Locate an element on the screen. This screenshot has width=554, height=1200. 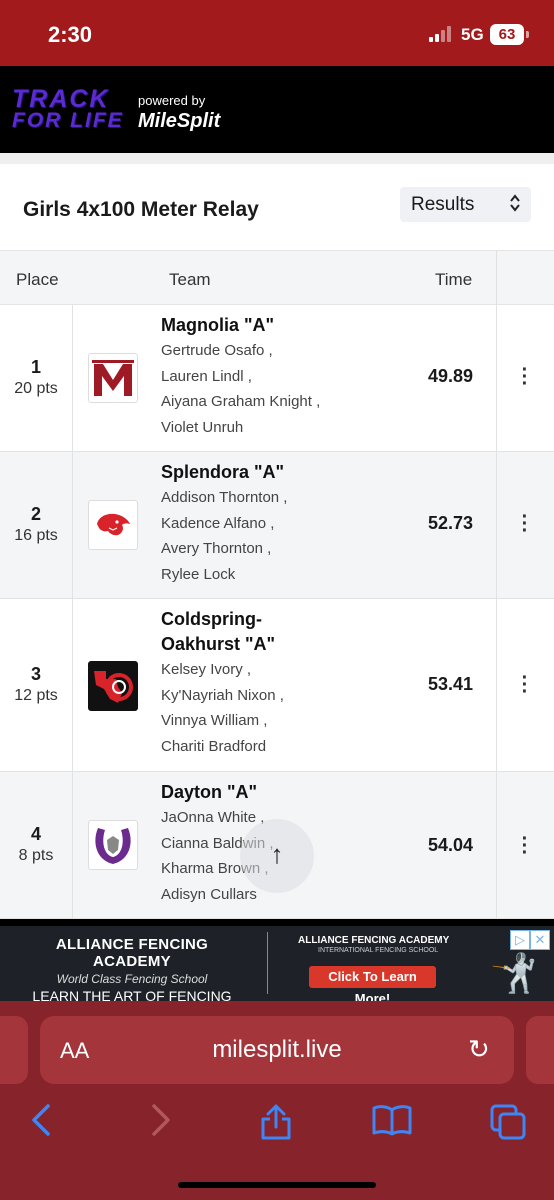
place-cell: 1 20 pts is located at coordinates (36, 377).